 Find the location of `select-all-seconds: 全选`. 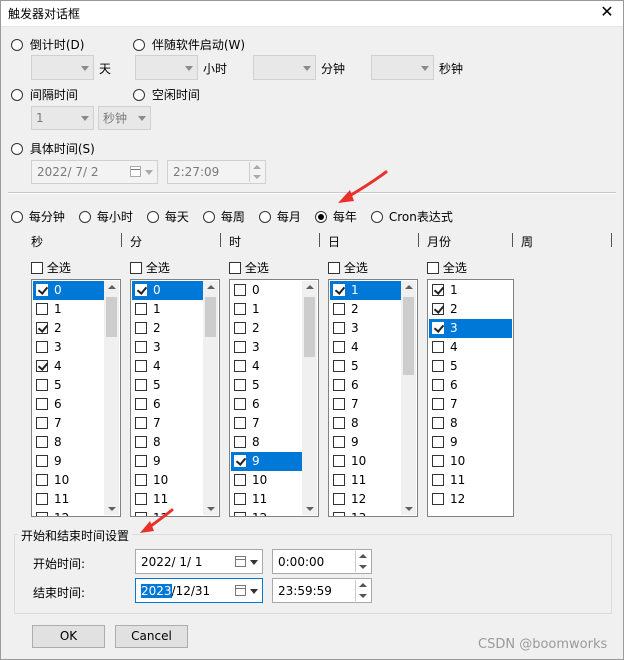

select-all-seconds: 全选 is located at coordinates (51, 267).